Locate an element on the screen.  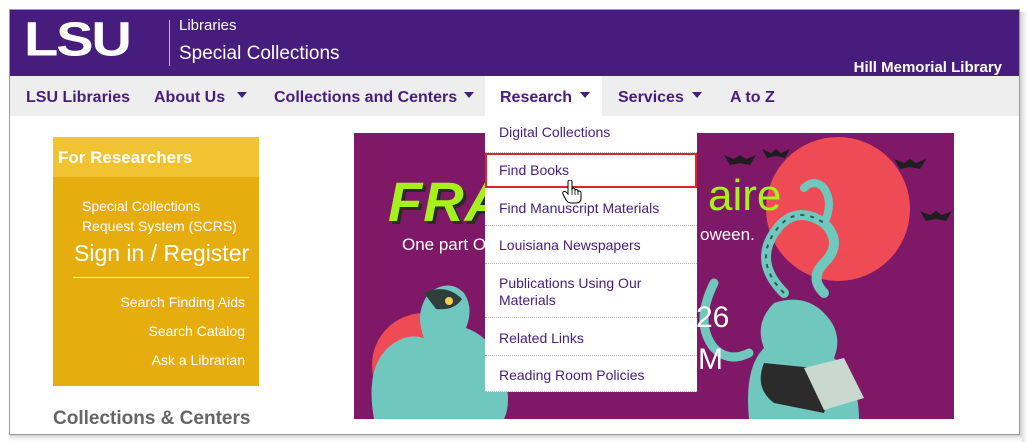
frame-shadow-right is located at coordinates (1024, 227).